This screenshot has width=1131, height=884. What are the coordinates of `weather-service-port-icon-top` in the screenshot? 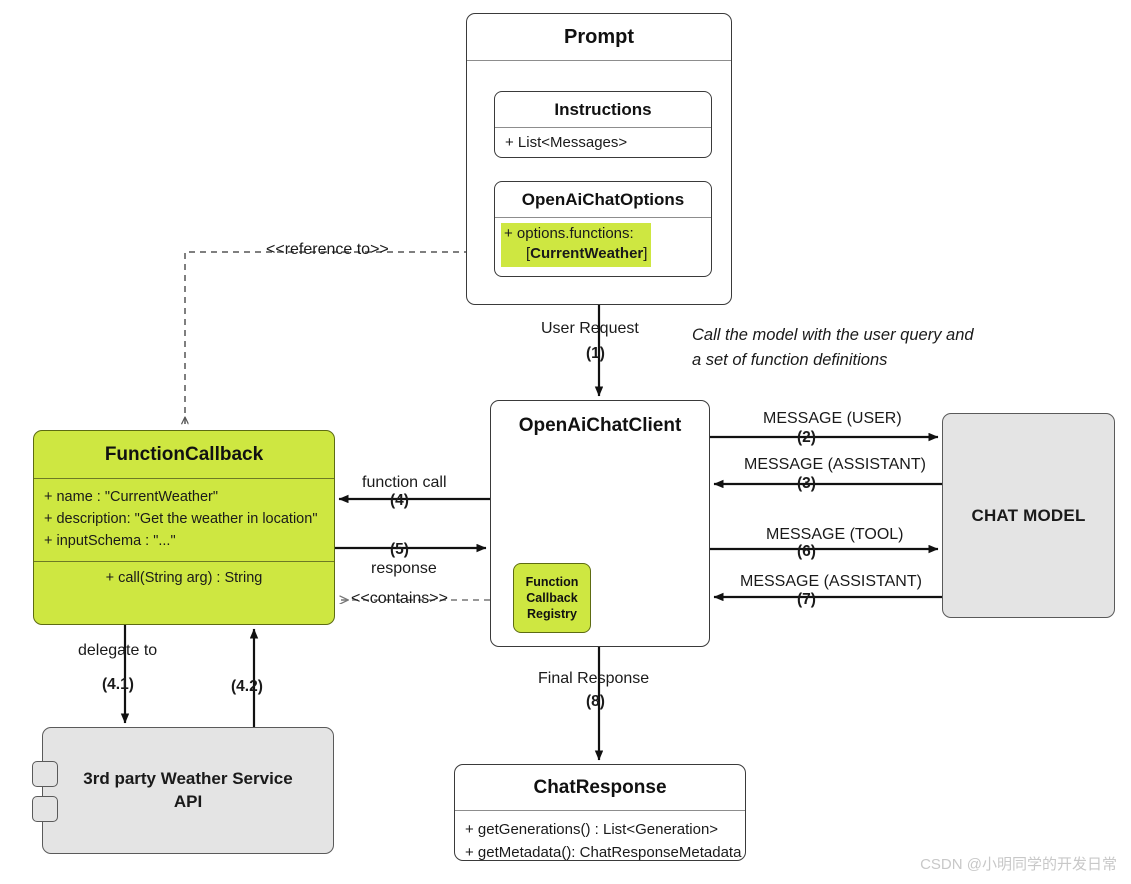 It's located at (45, 774).